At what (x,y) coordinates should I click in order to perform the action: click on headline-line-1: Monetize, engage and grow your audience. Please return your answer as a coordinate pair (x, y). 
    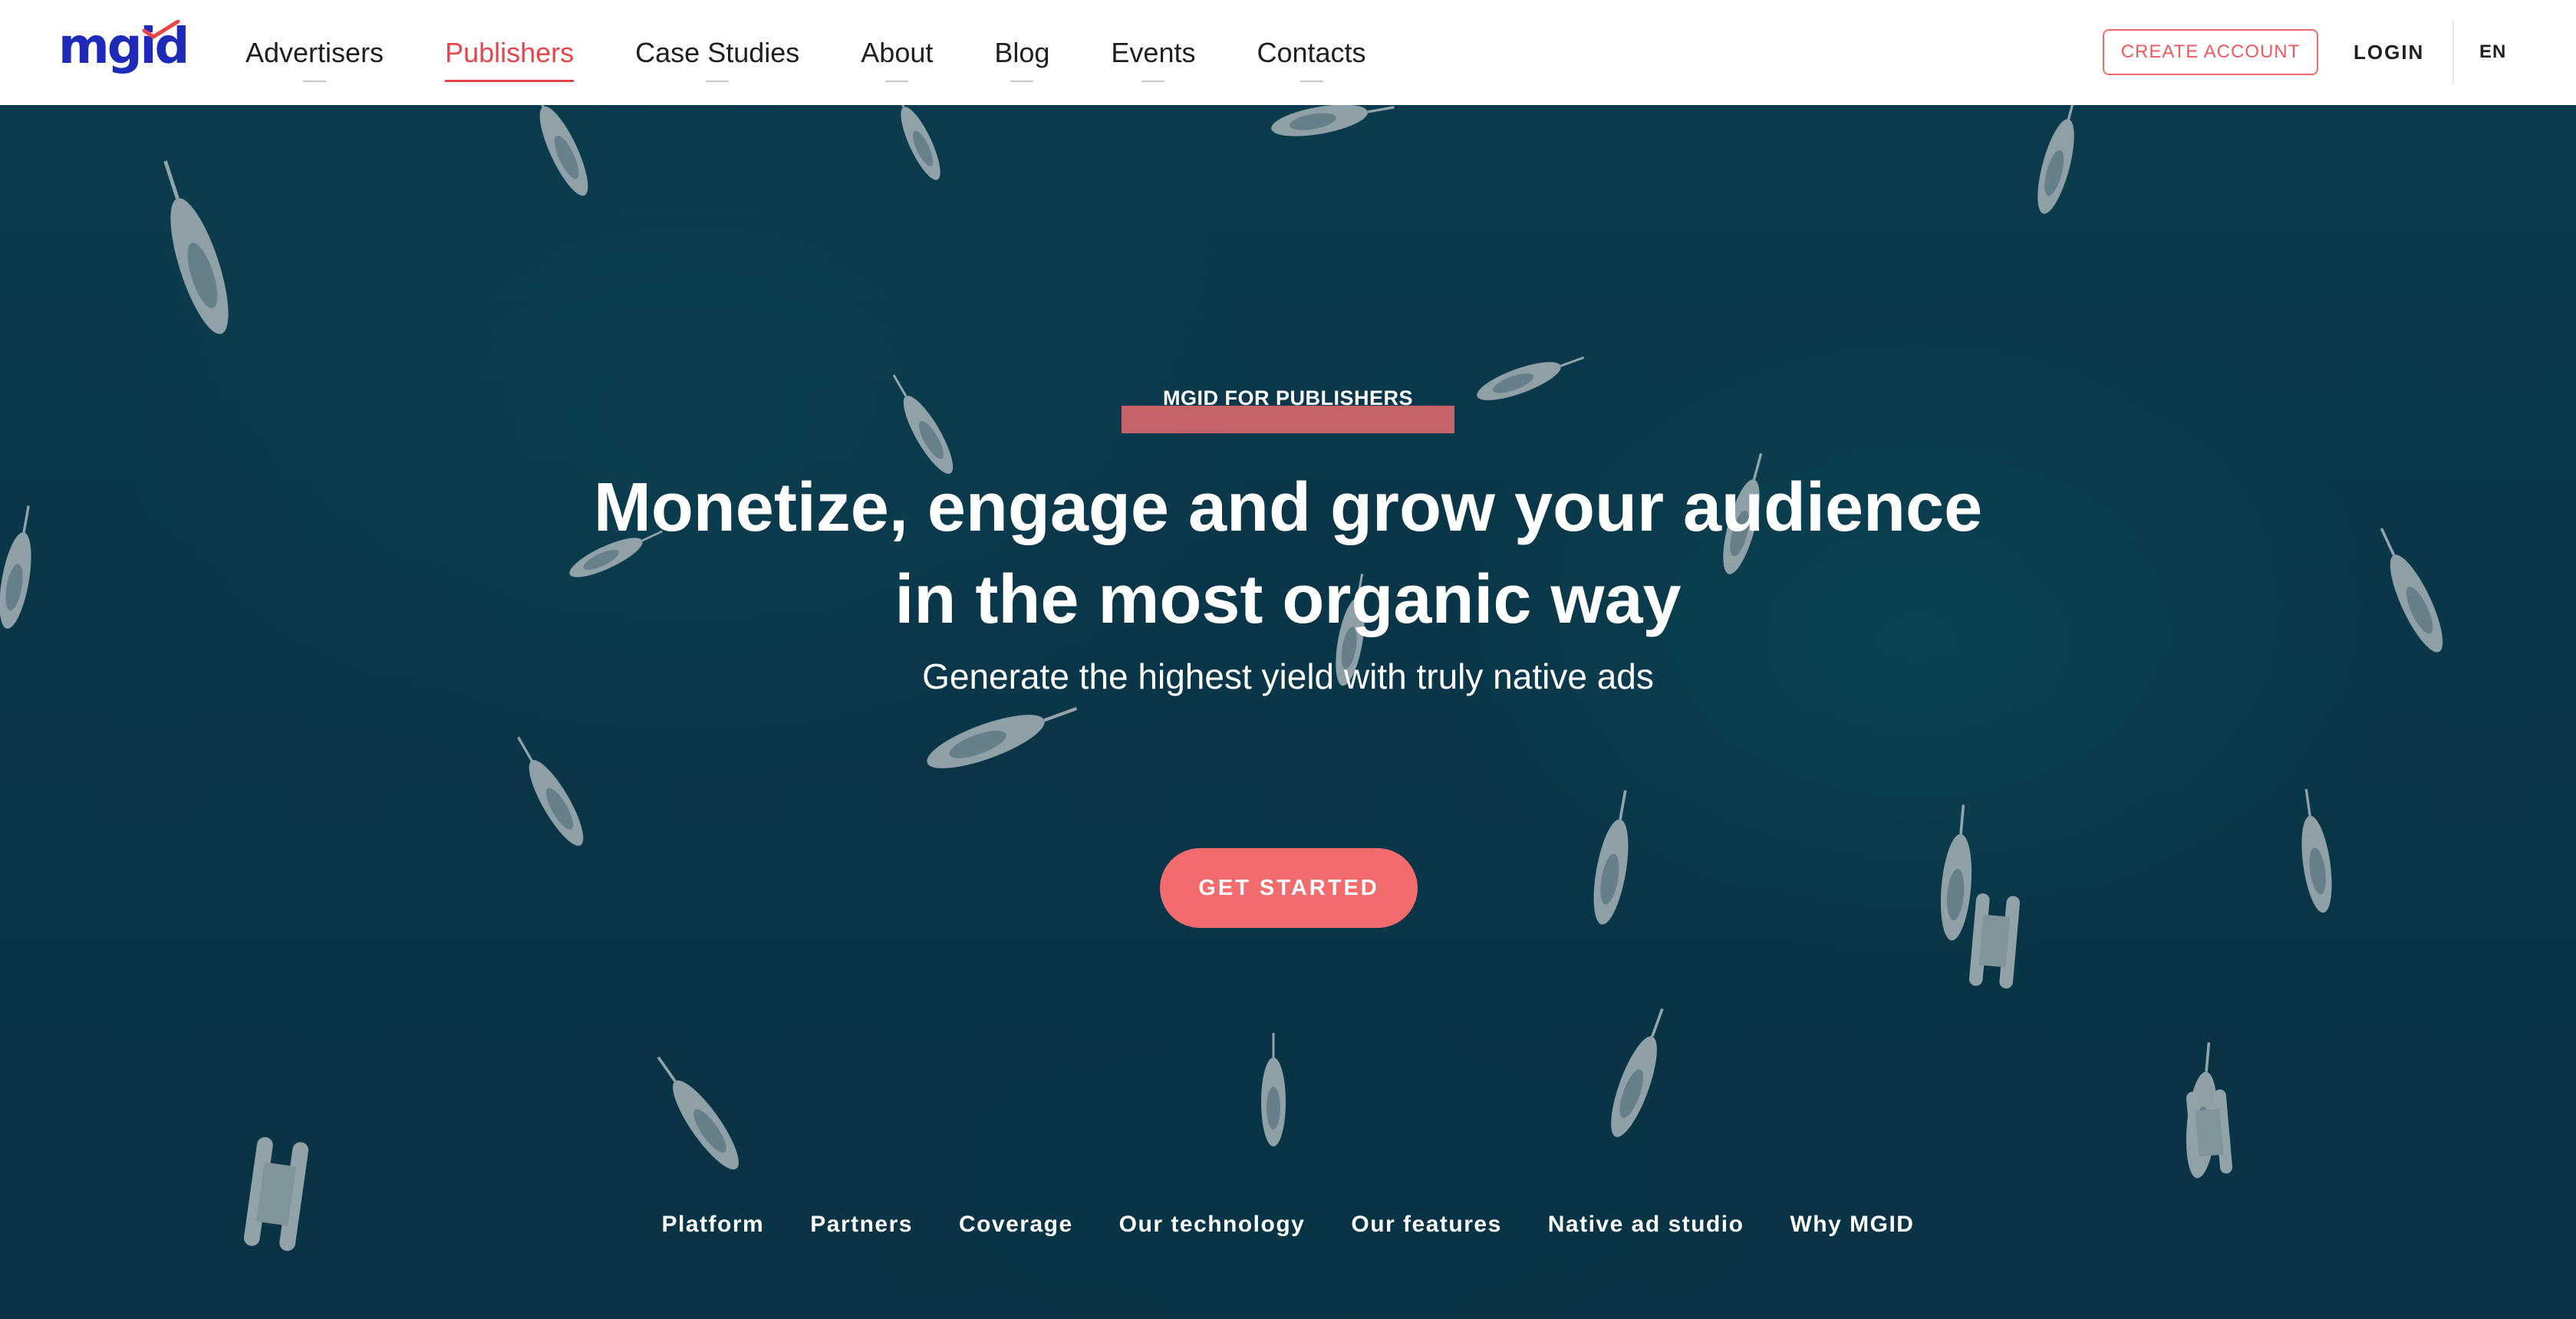
    Looking at the image, I should click on (1288, 507).